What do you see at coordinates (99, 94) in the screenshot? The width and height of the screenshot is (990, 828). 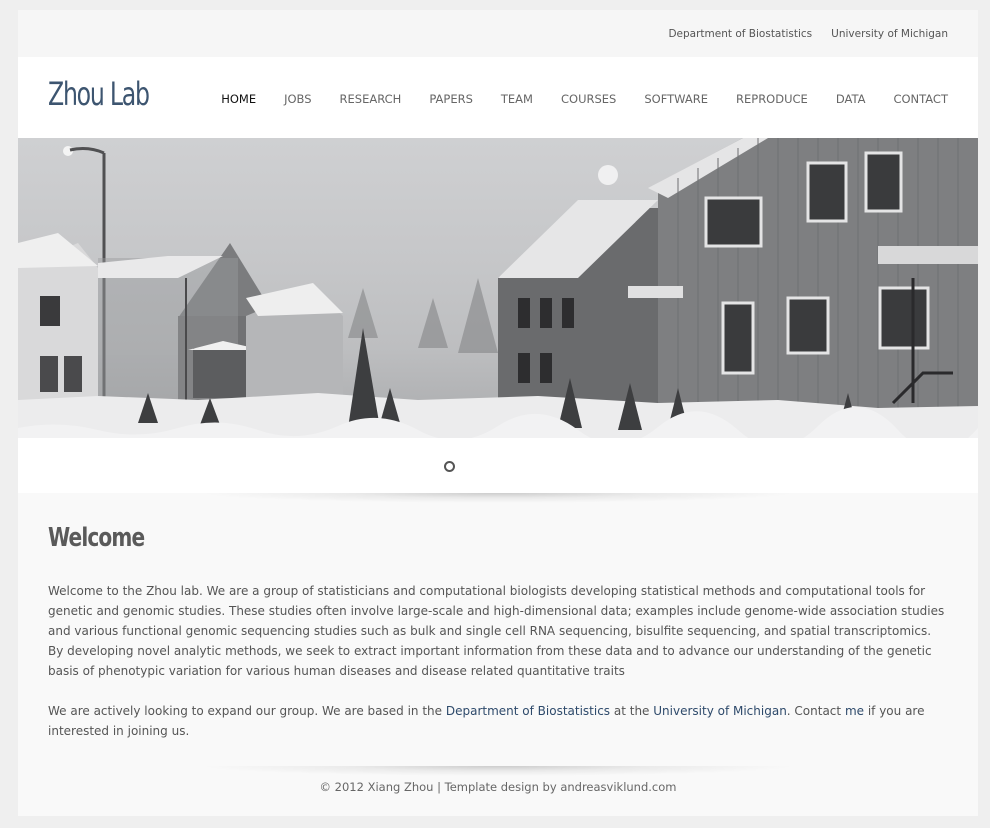 I see `site-logo: Zhou Lab` at bounding box center [99, 94].